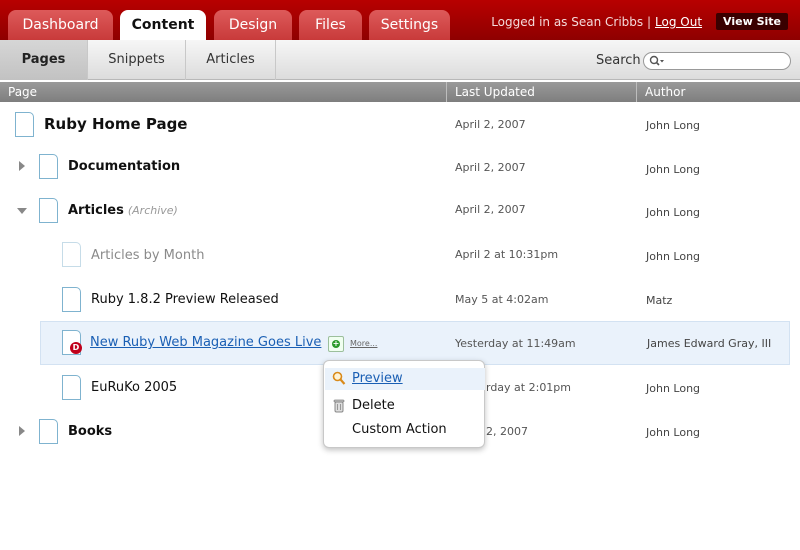  I want to click on menu-item-label: Delete, so click(373, 405).